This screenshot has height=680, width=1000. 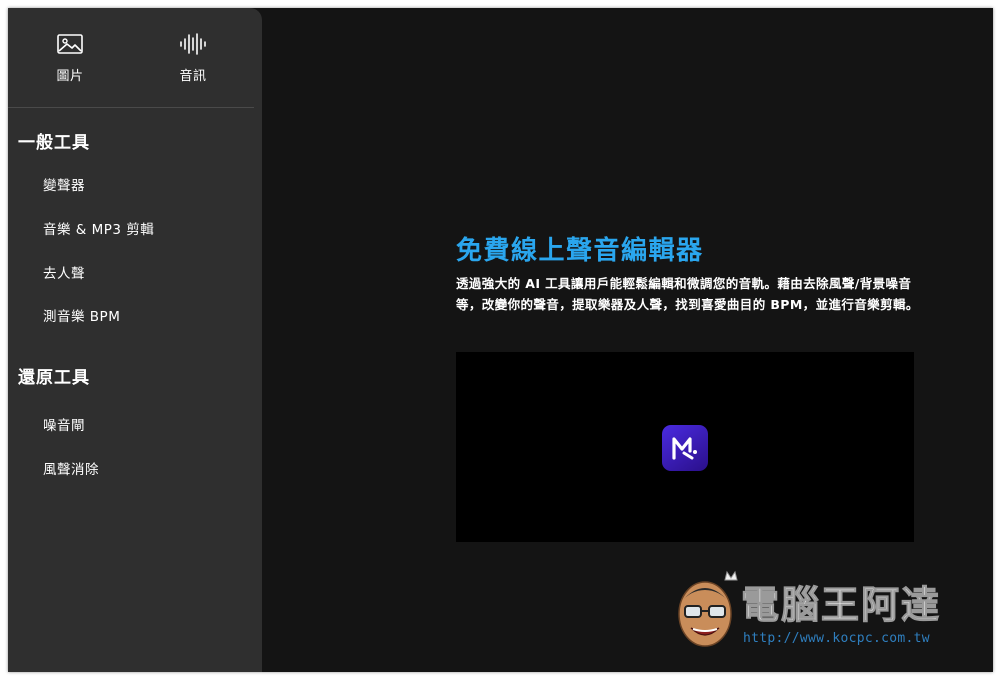 I want to click on video-player, so click(x=685, y=447).